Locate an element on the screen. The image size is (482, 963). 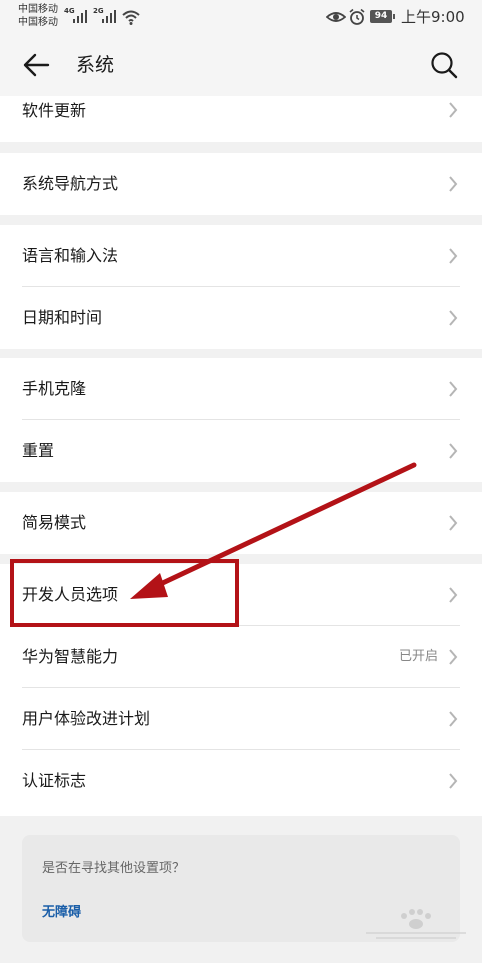
row-label: 用户体验改进计划 is located at coordinates (86, 718).